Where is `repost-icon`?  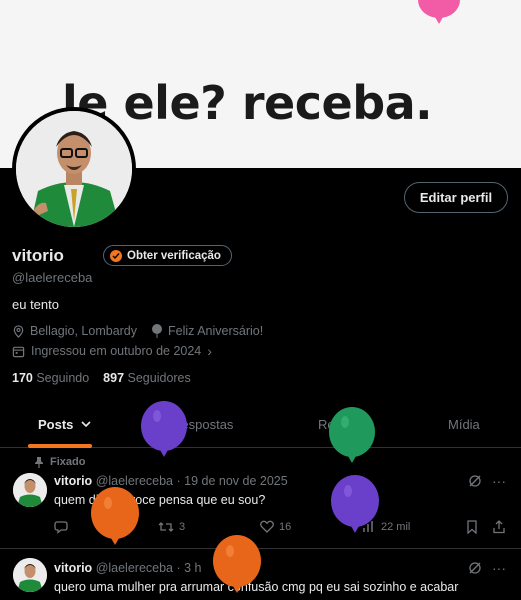 repost-icon is located at coordinates (166, 527).